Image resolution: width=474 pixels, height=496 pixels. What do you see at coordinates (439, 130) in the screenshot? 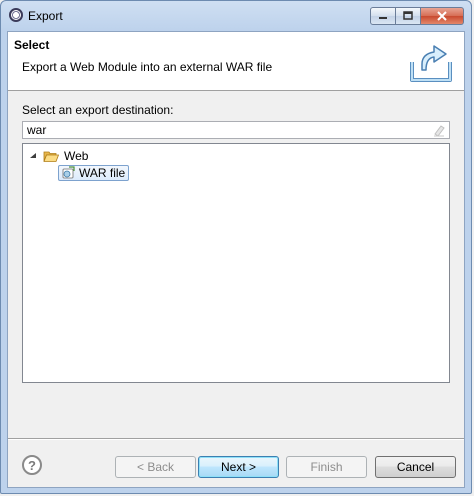
I see `clear-filter-icon` at bounding box center [439, 130].